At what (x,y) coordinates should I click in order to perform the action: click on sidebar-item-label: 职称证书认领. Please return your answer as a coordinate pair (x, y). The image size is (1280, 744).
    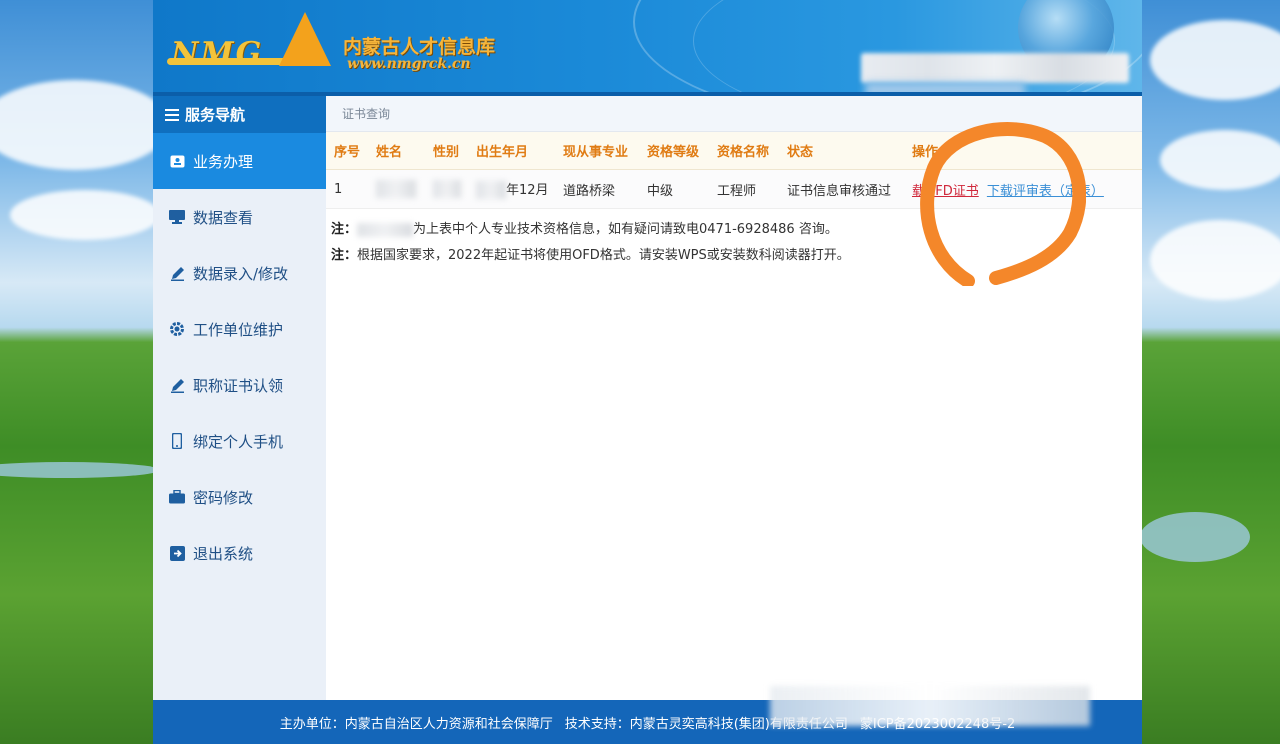
    Looking at the image, I should click on (238, 385).